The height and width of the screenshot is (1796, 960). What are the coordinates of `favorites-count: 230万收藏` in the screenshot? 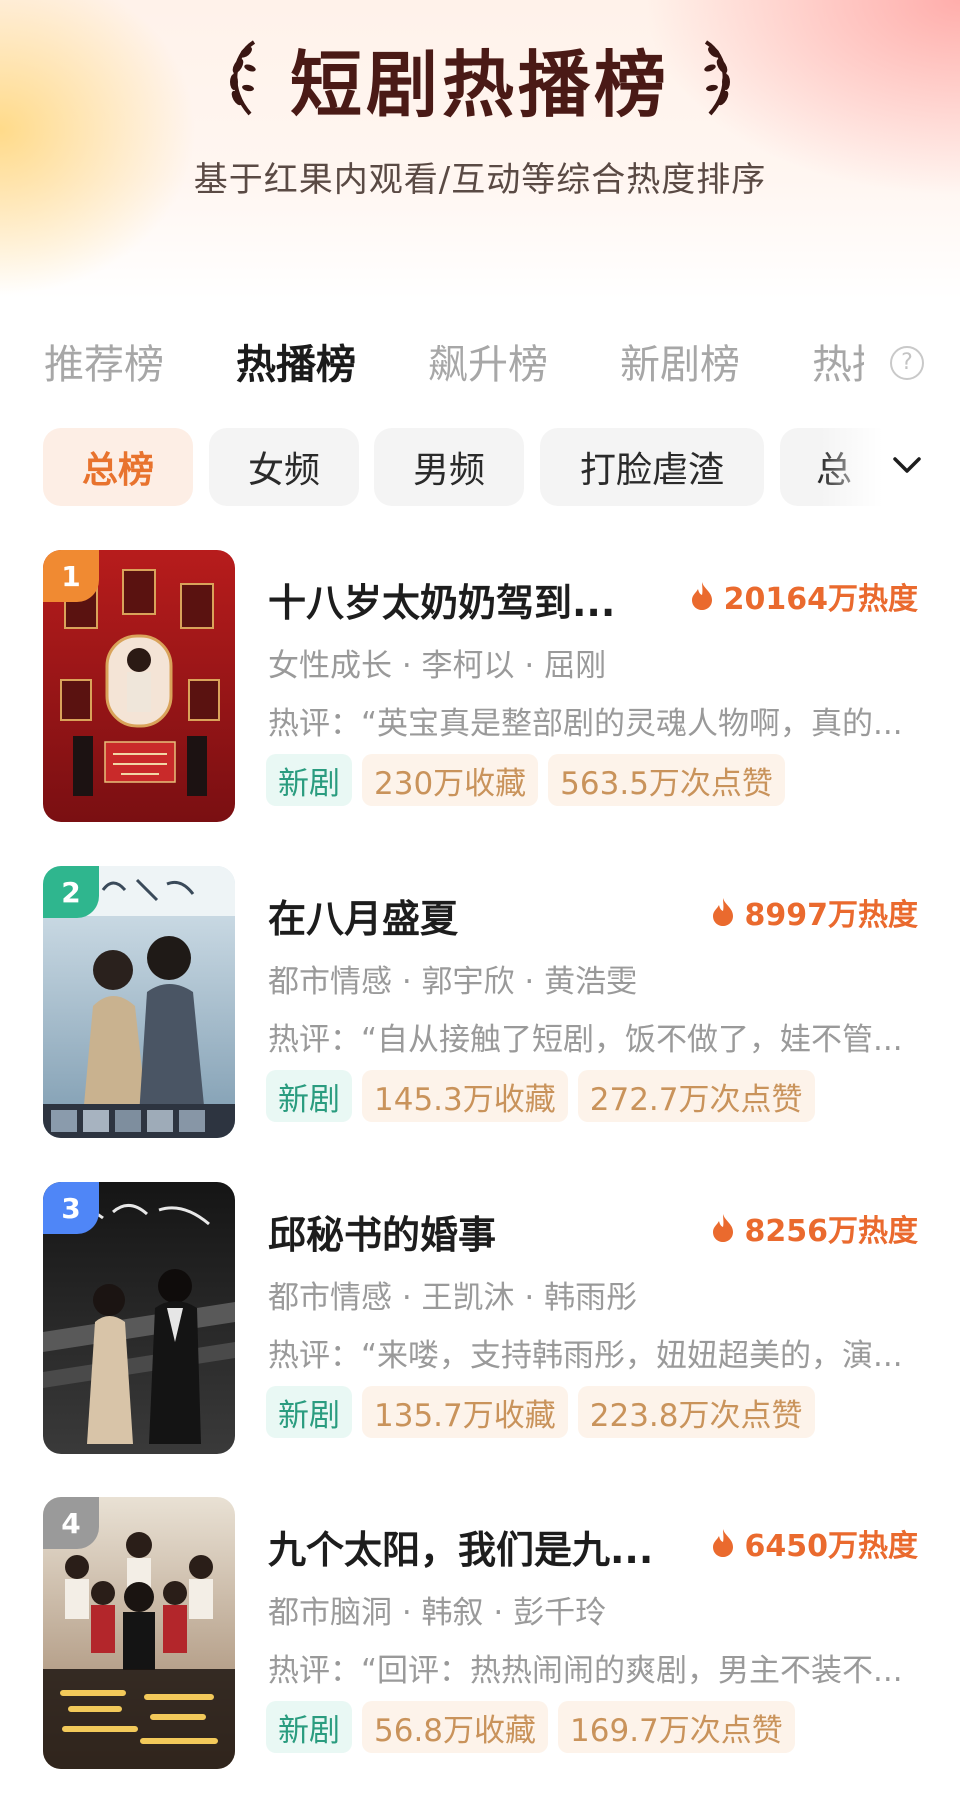 It's located at (450, 780).